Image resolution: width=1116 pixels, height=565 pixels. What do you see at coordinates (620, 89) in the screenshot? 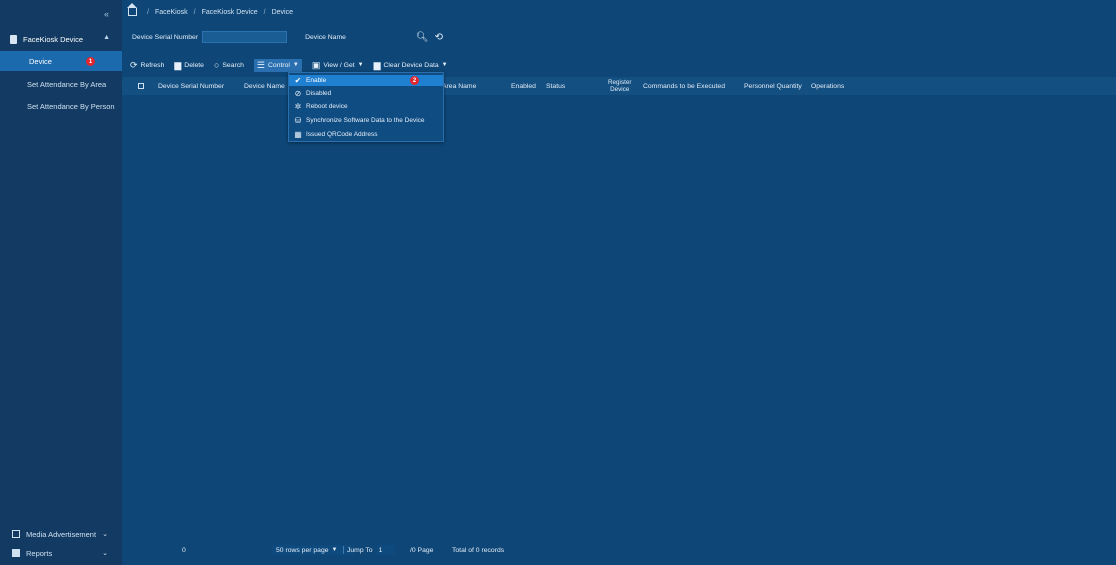
I see `register-line2: Device` at bounding box center [620, 89].